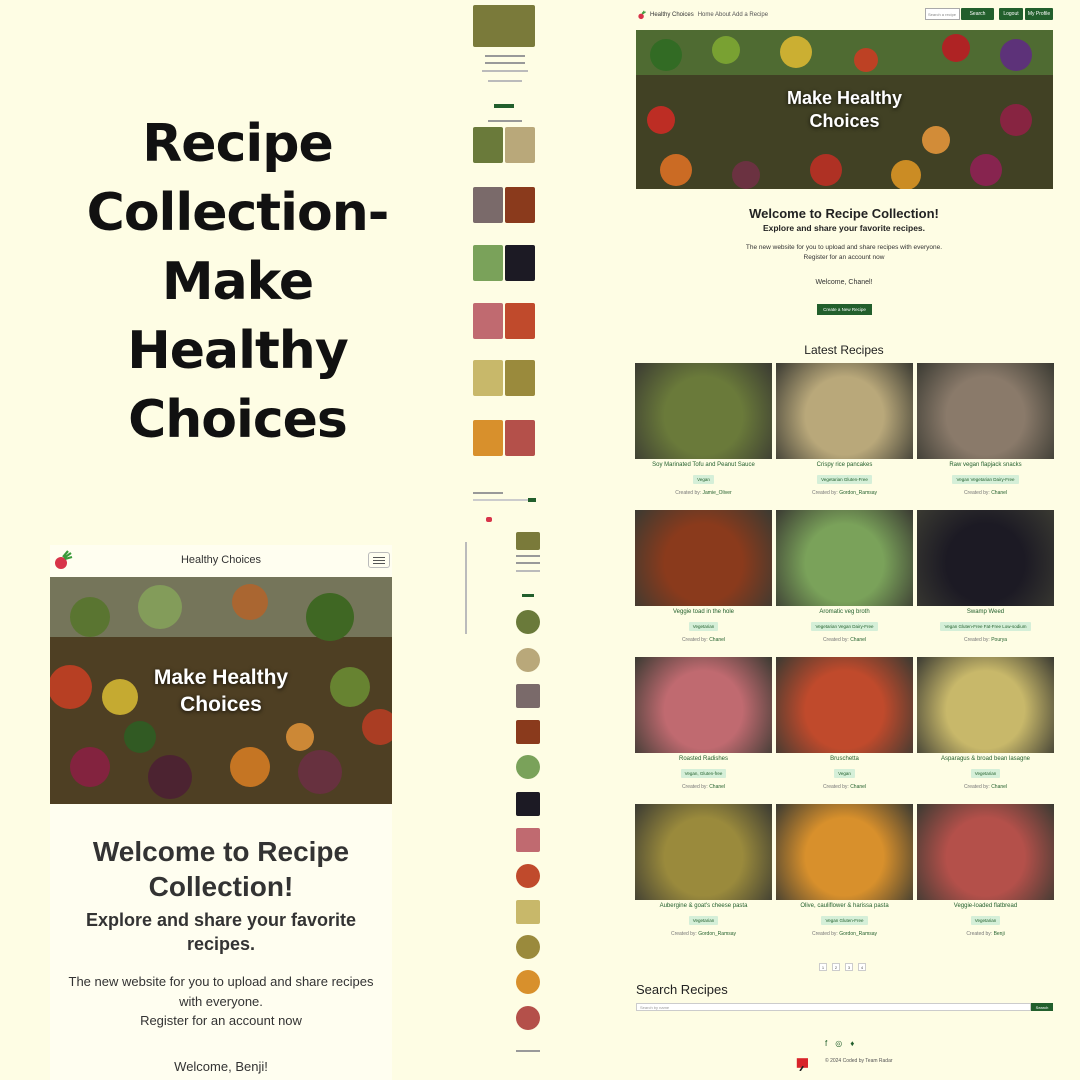  Describe the element at coordinates (844, 309) in the screenshot. I see `create-recipe-button: Create a New Recipe` at that location.